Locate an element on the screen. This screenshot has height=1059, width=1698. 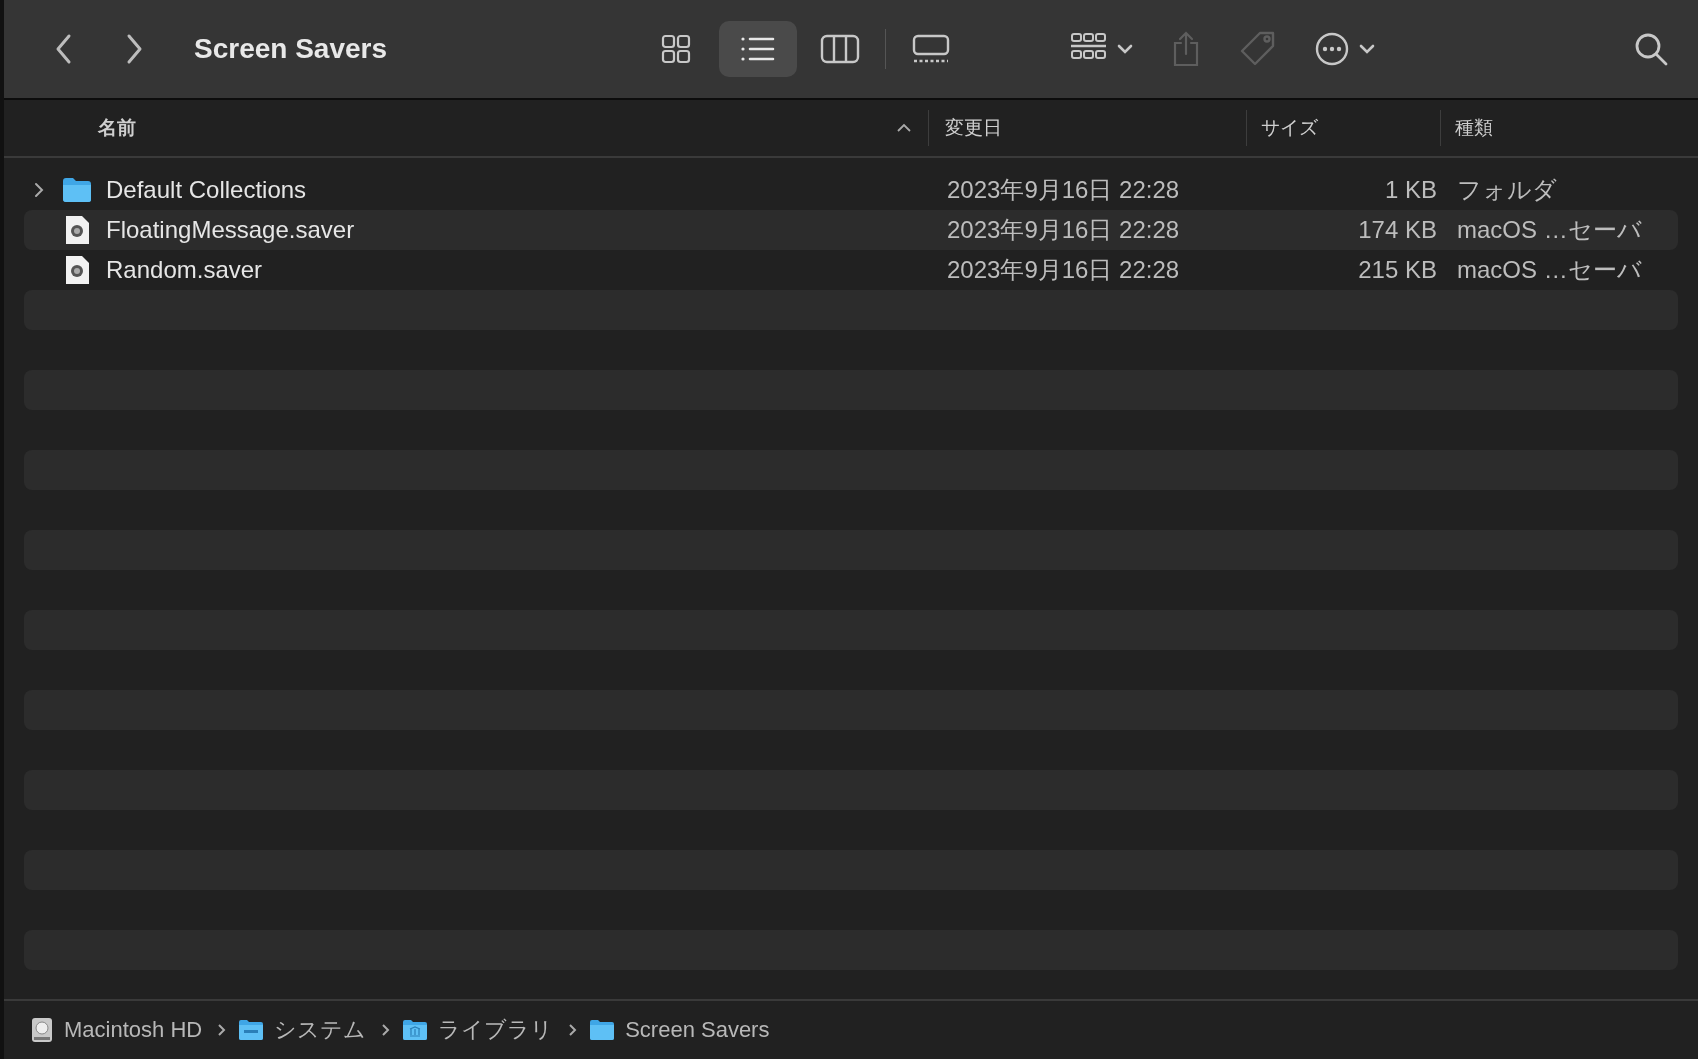
path-item: Macintosh HD is located at coordinates (133, 1030).